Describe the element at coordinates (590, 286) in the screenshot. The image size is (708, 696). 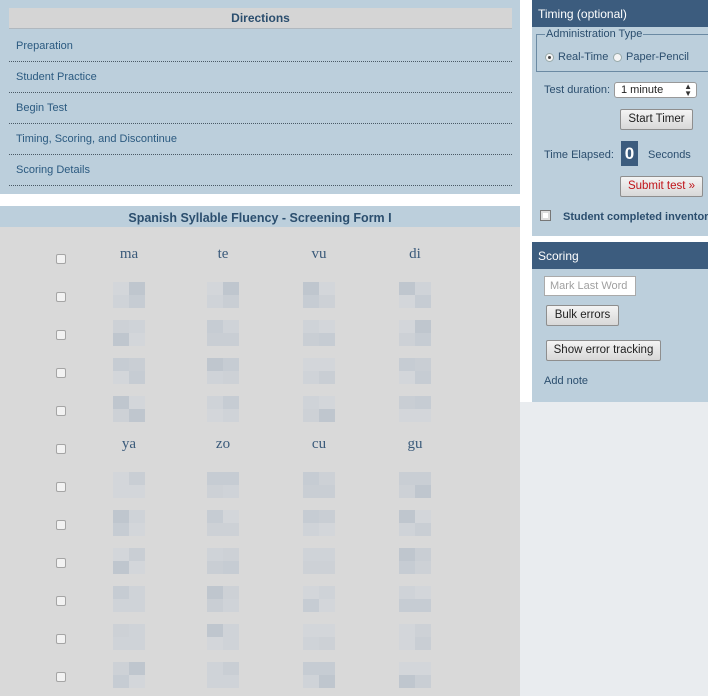
I see `mark-last-word-input` at that location.